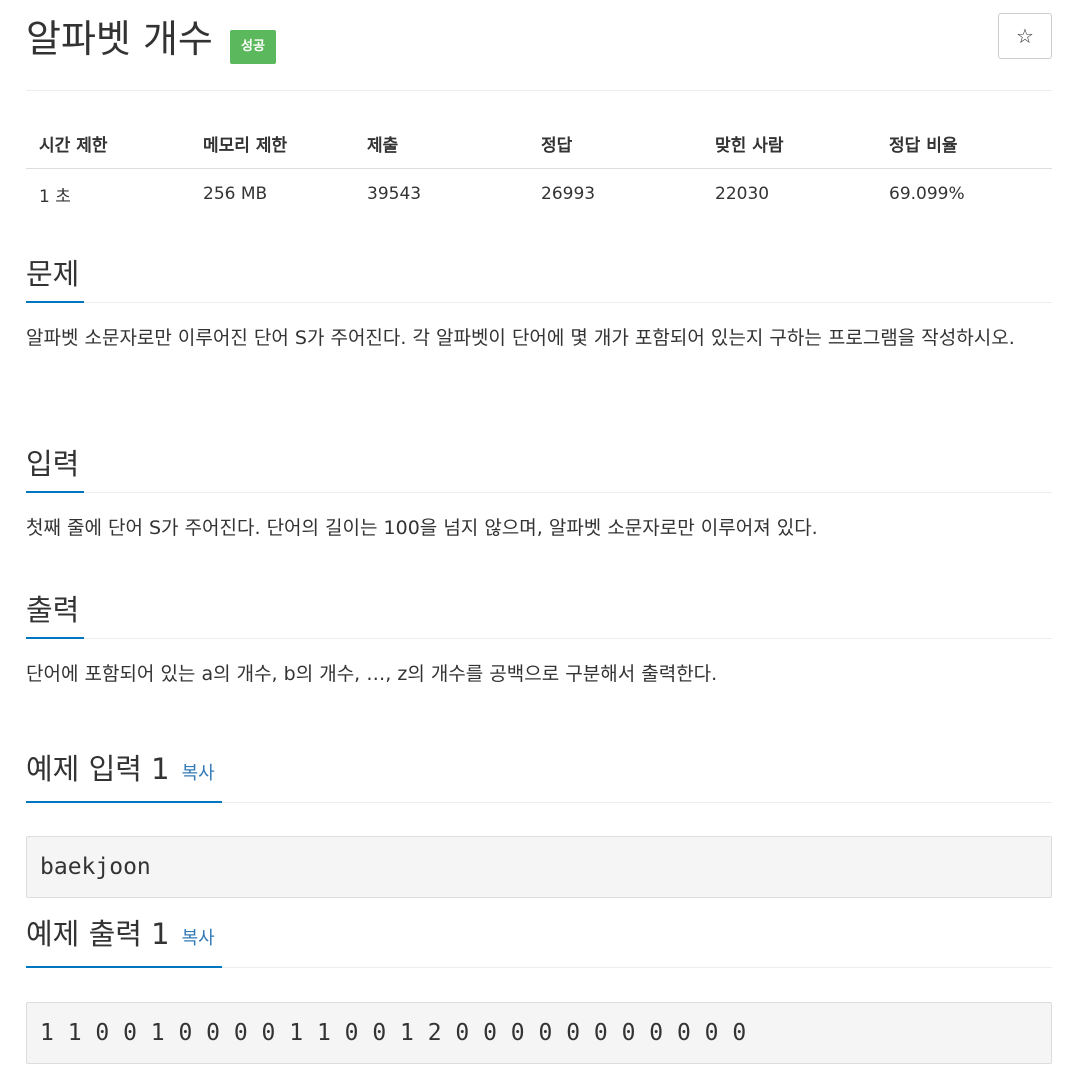 The width and height of the screenshot is (1085, 1089). I want to click on value-submissions: 39543, so click(394, 194).